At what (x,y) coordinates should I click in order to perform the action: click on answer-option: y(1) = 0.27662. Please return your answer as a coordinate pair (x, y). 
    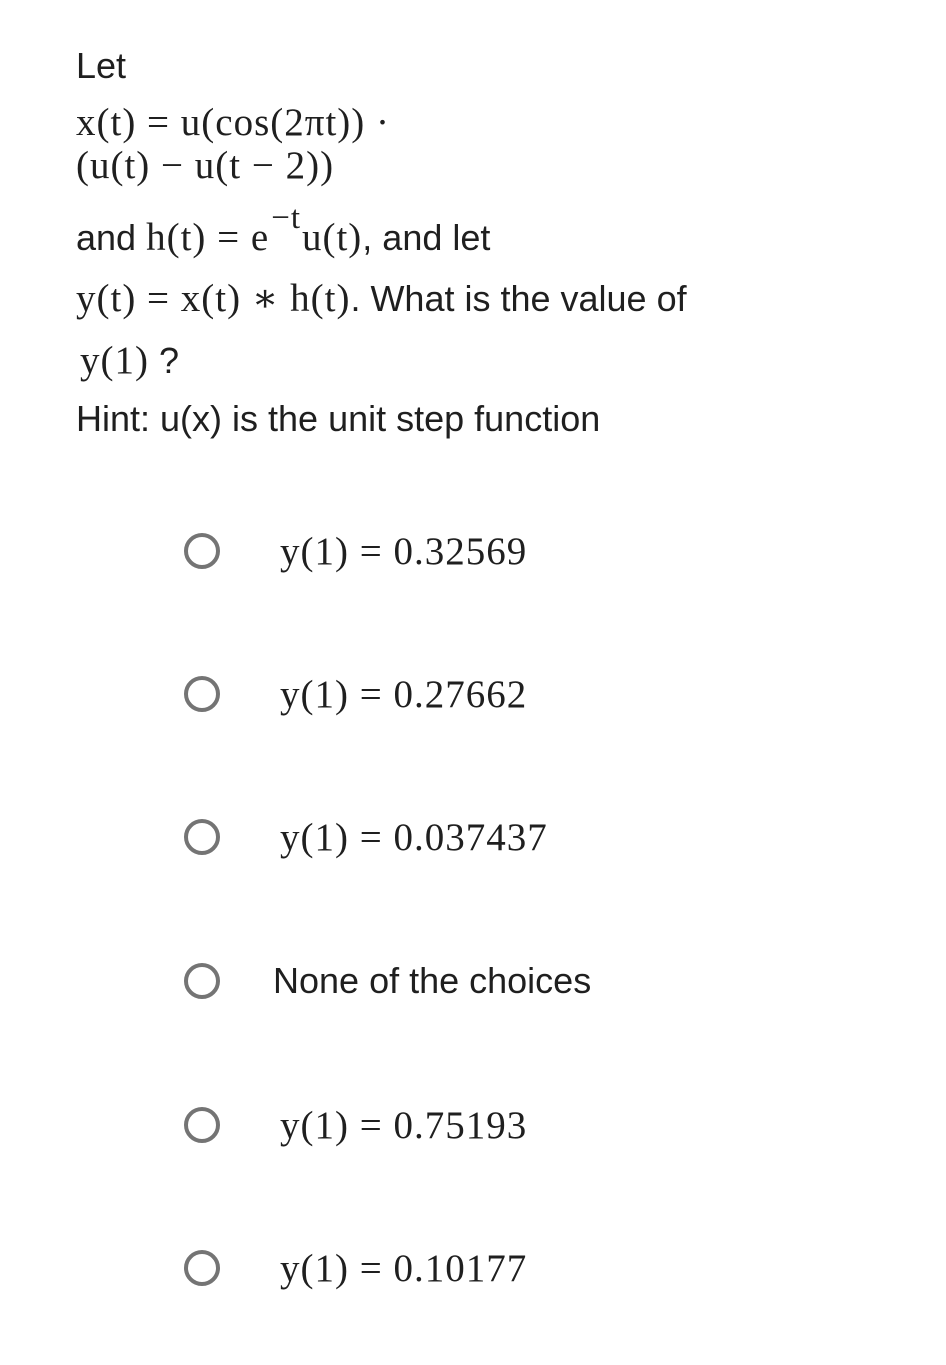
    Looking at the image, I should click on (355, 694).